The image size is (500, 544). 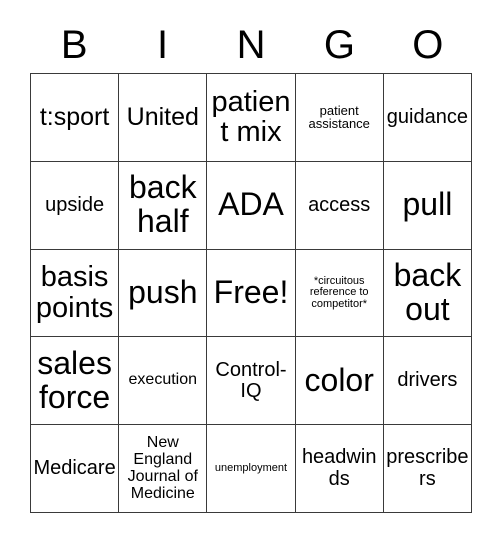 I want to click on bingo-cell-label: prescribers, so click(x=427, y=468).